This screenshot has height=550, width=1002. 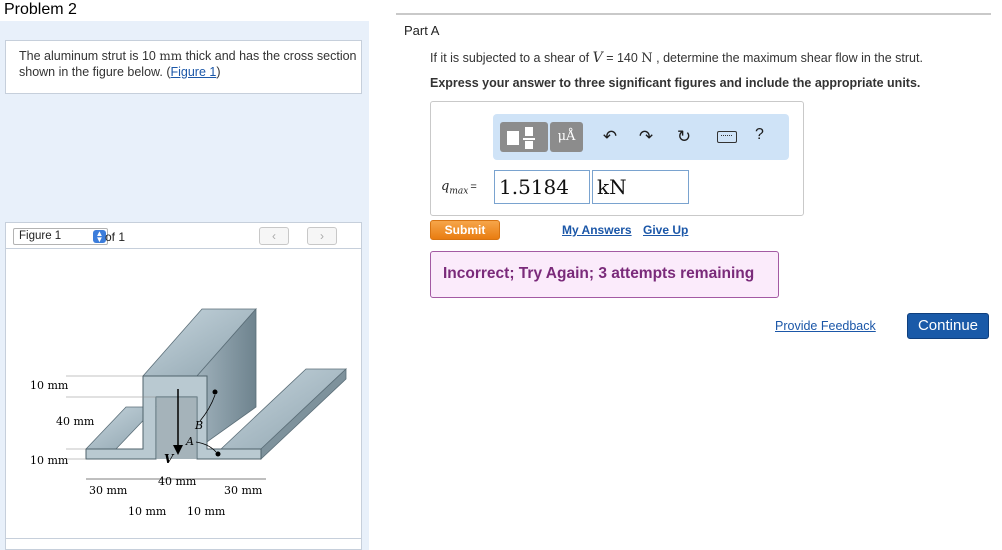 I want to click on continue-button: Continue, so click(x=948, y=326).